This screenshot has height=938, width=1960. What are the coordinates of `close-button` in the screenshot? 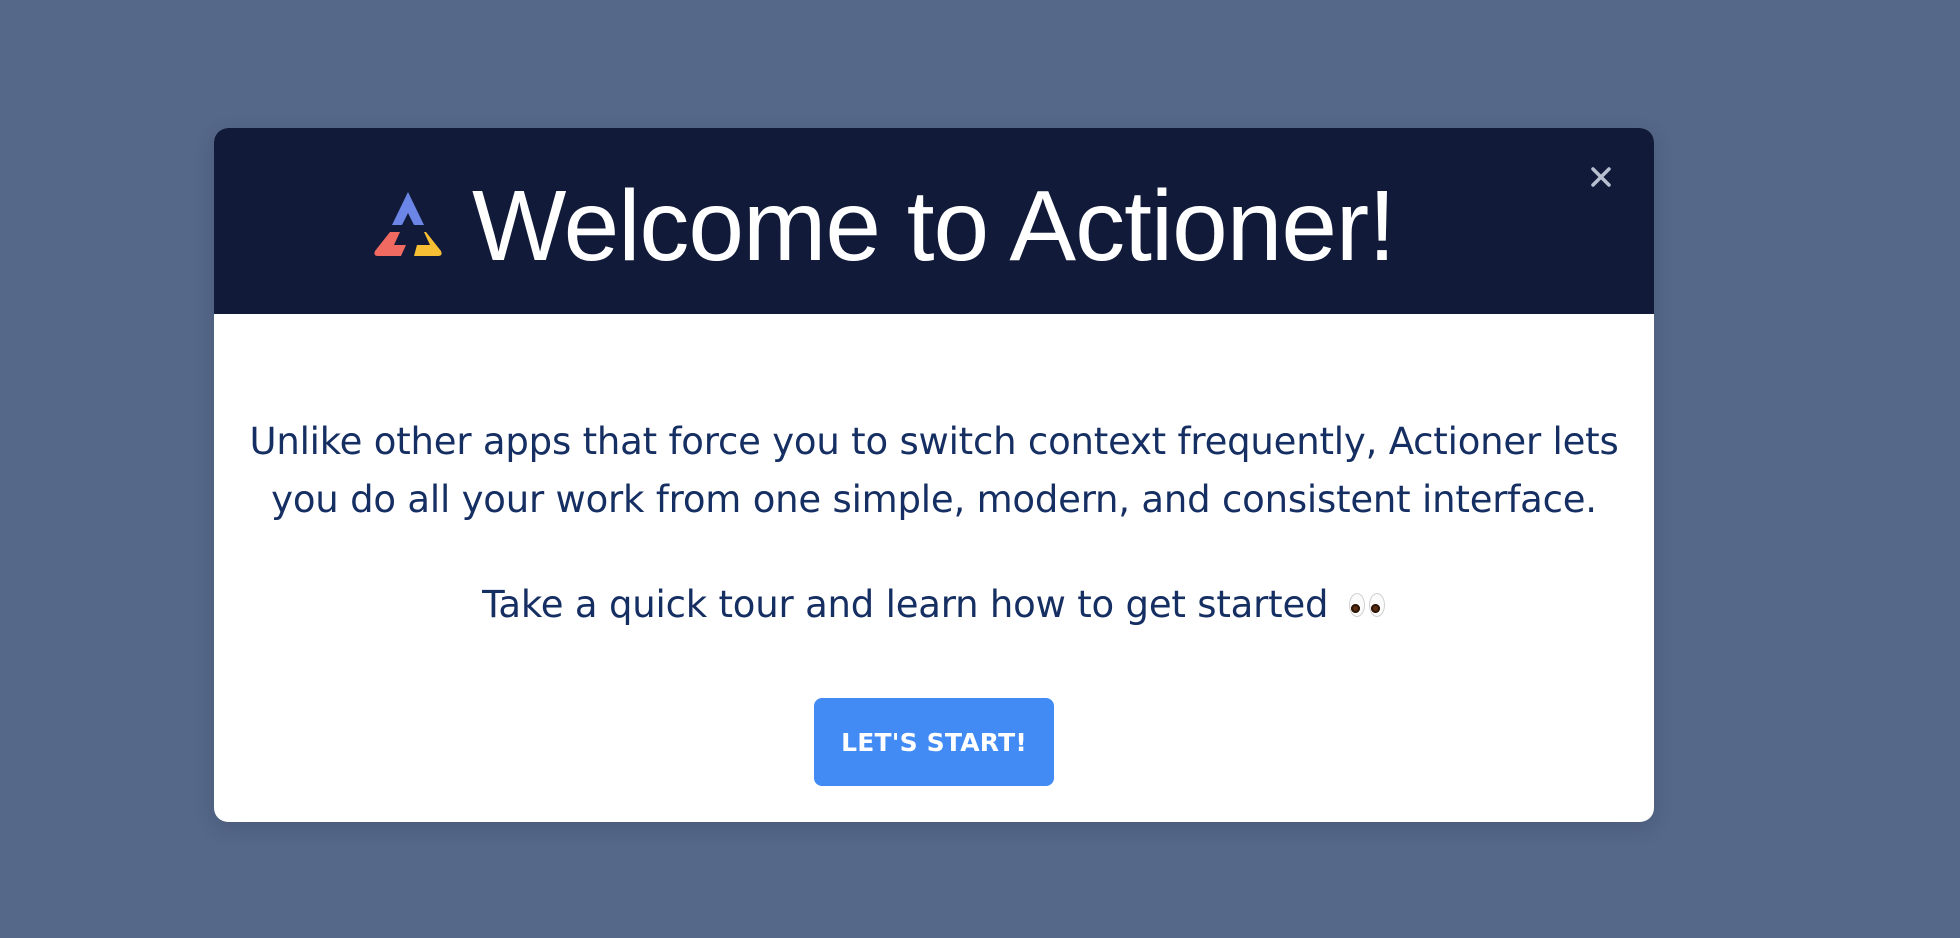 It's located at (1601, 177).